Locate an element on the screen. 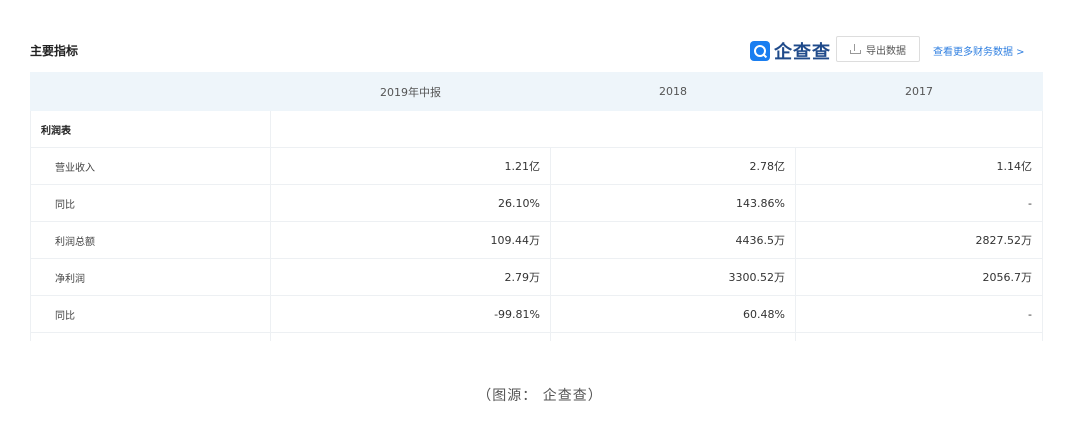 The width and height of the screenshot is (1080, 425). table-row-cut is located at coordinates (536, 336).